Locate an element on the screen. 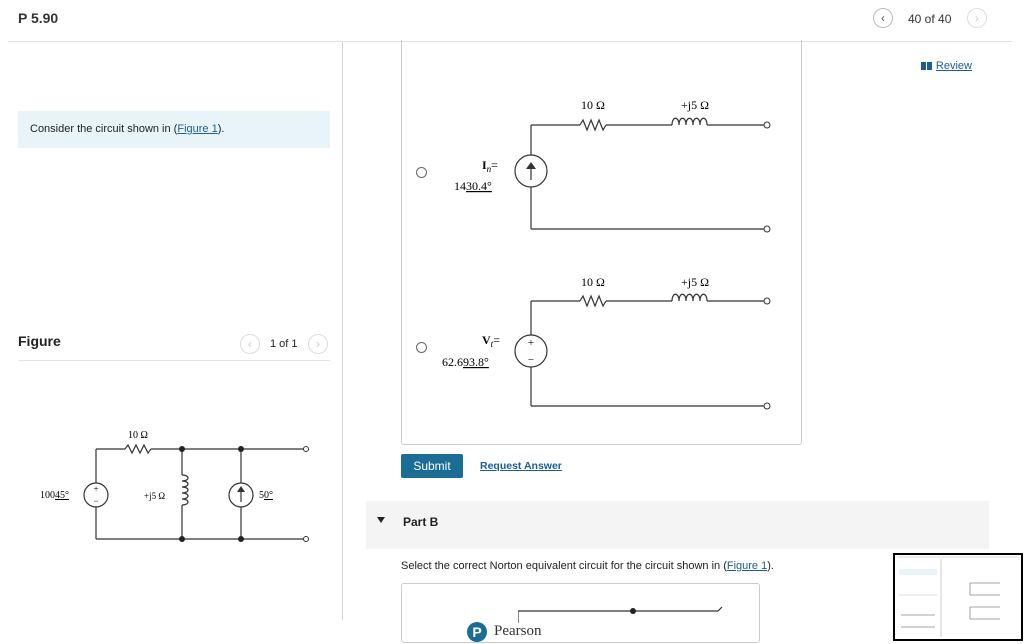  submit-button: Submit is located at coordinates (432, 466).